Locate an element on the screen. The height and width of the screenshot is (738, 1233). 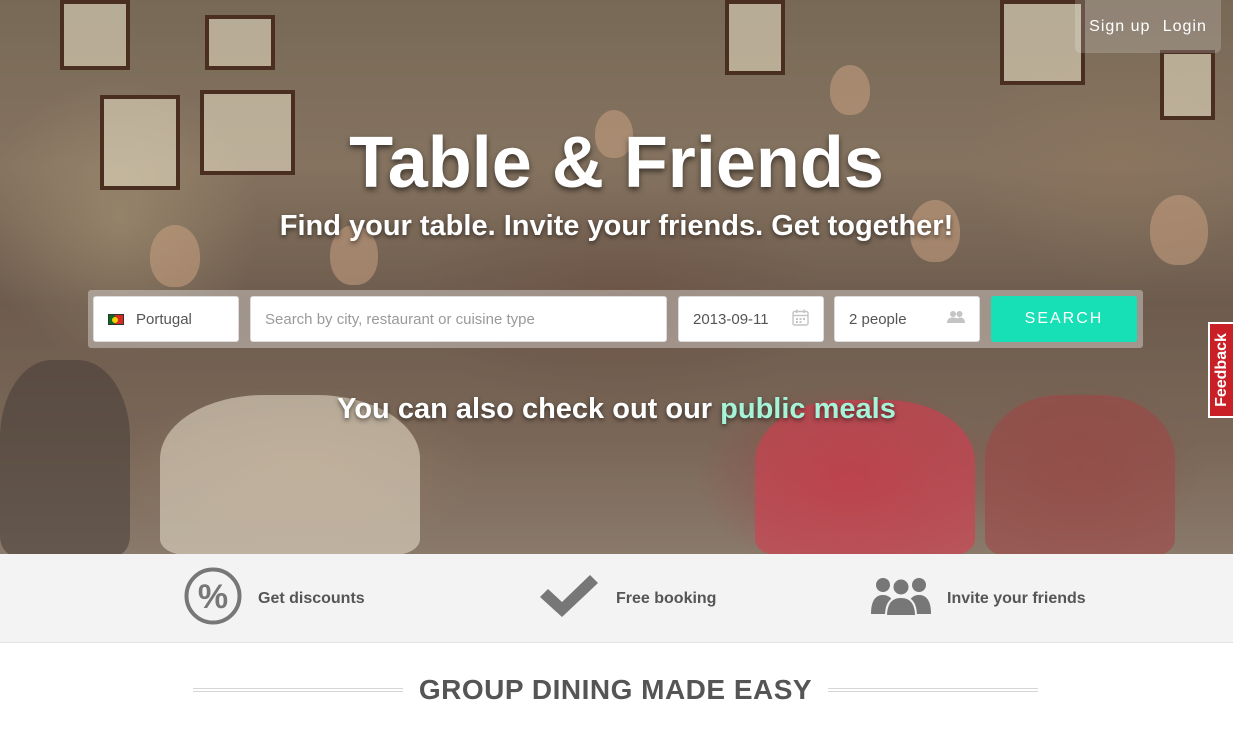
signup-link: Sign up is located at coordinates (1119, 27).